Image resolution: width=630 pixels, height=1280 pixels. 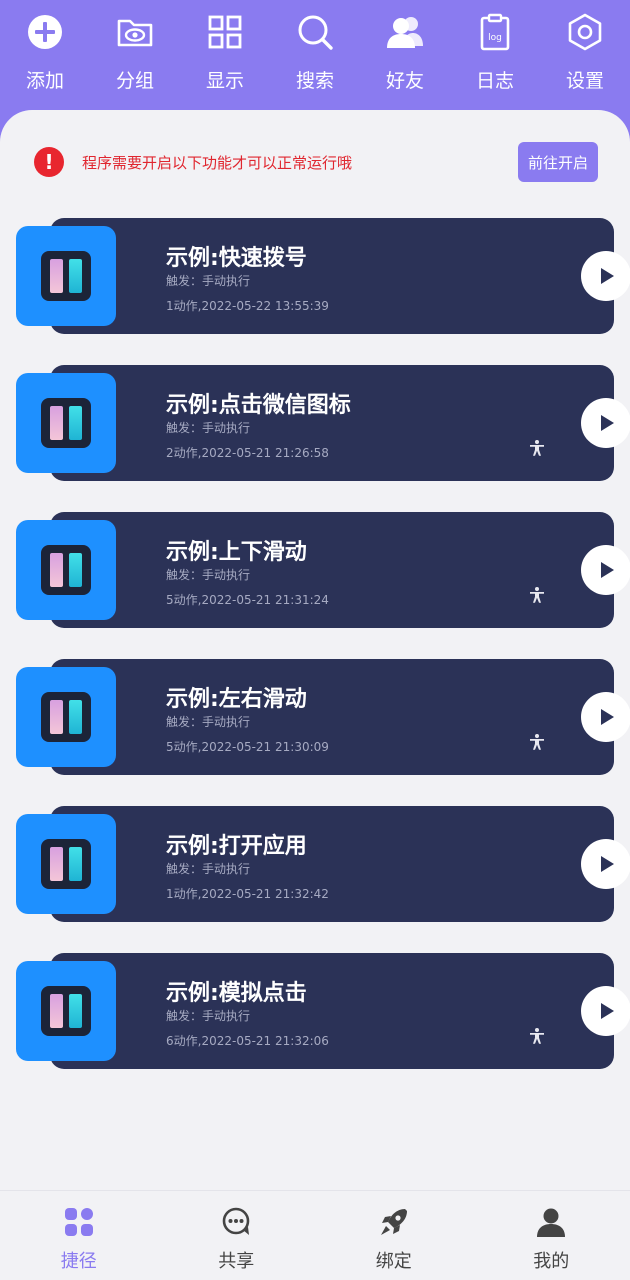 What do you see at coordinates (134, 81) in the screenshot?
I see `toolbar-group-label: 分组` at bounding box center [134, 81].